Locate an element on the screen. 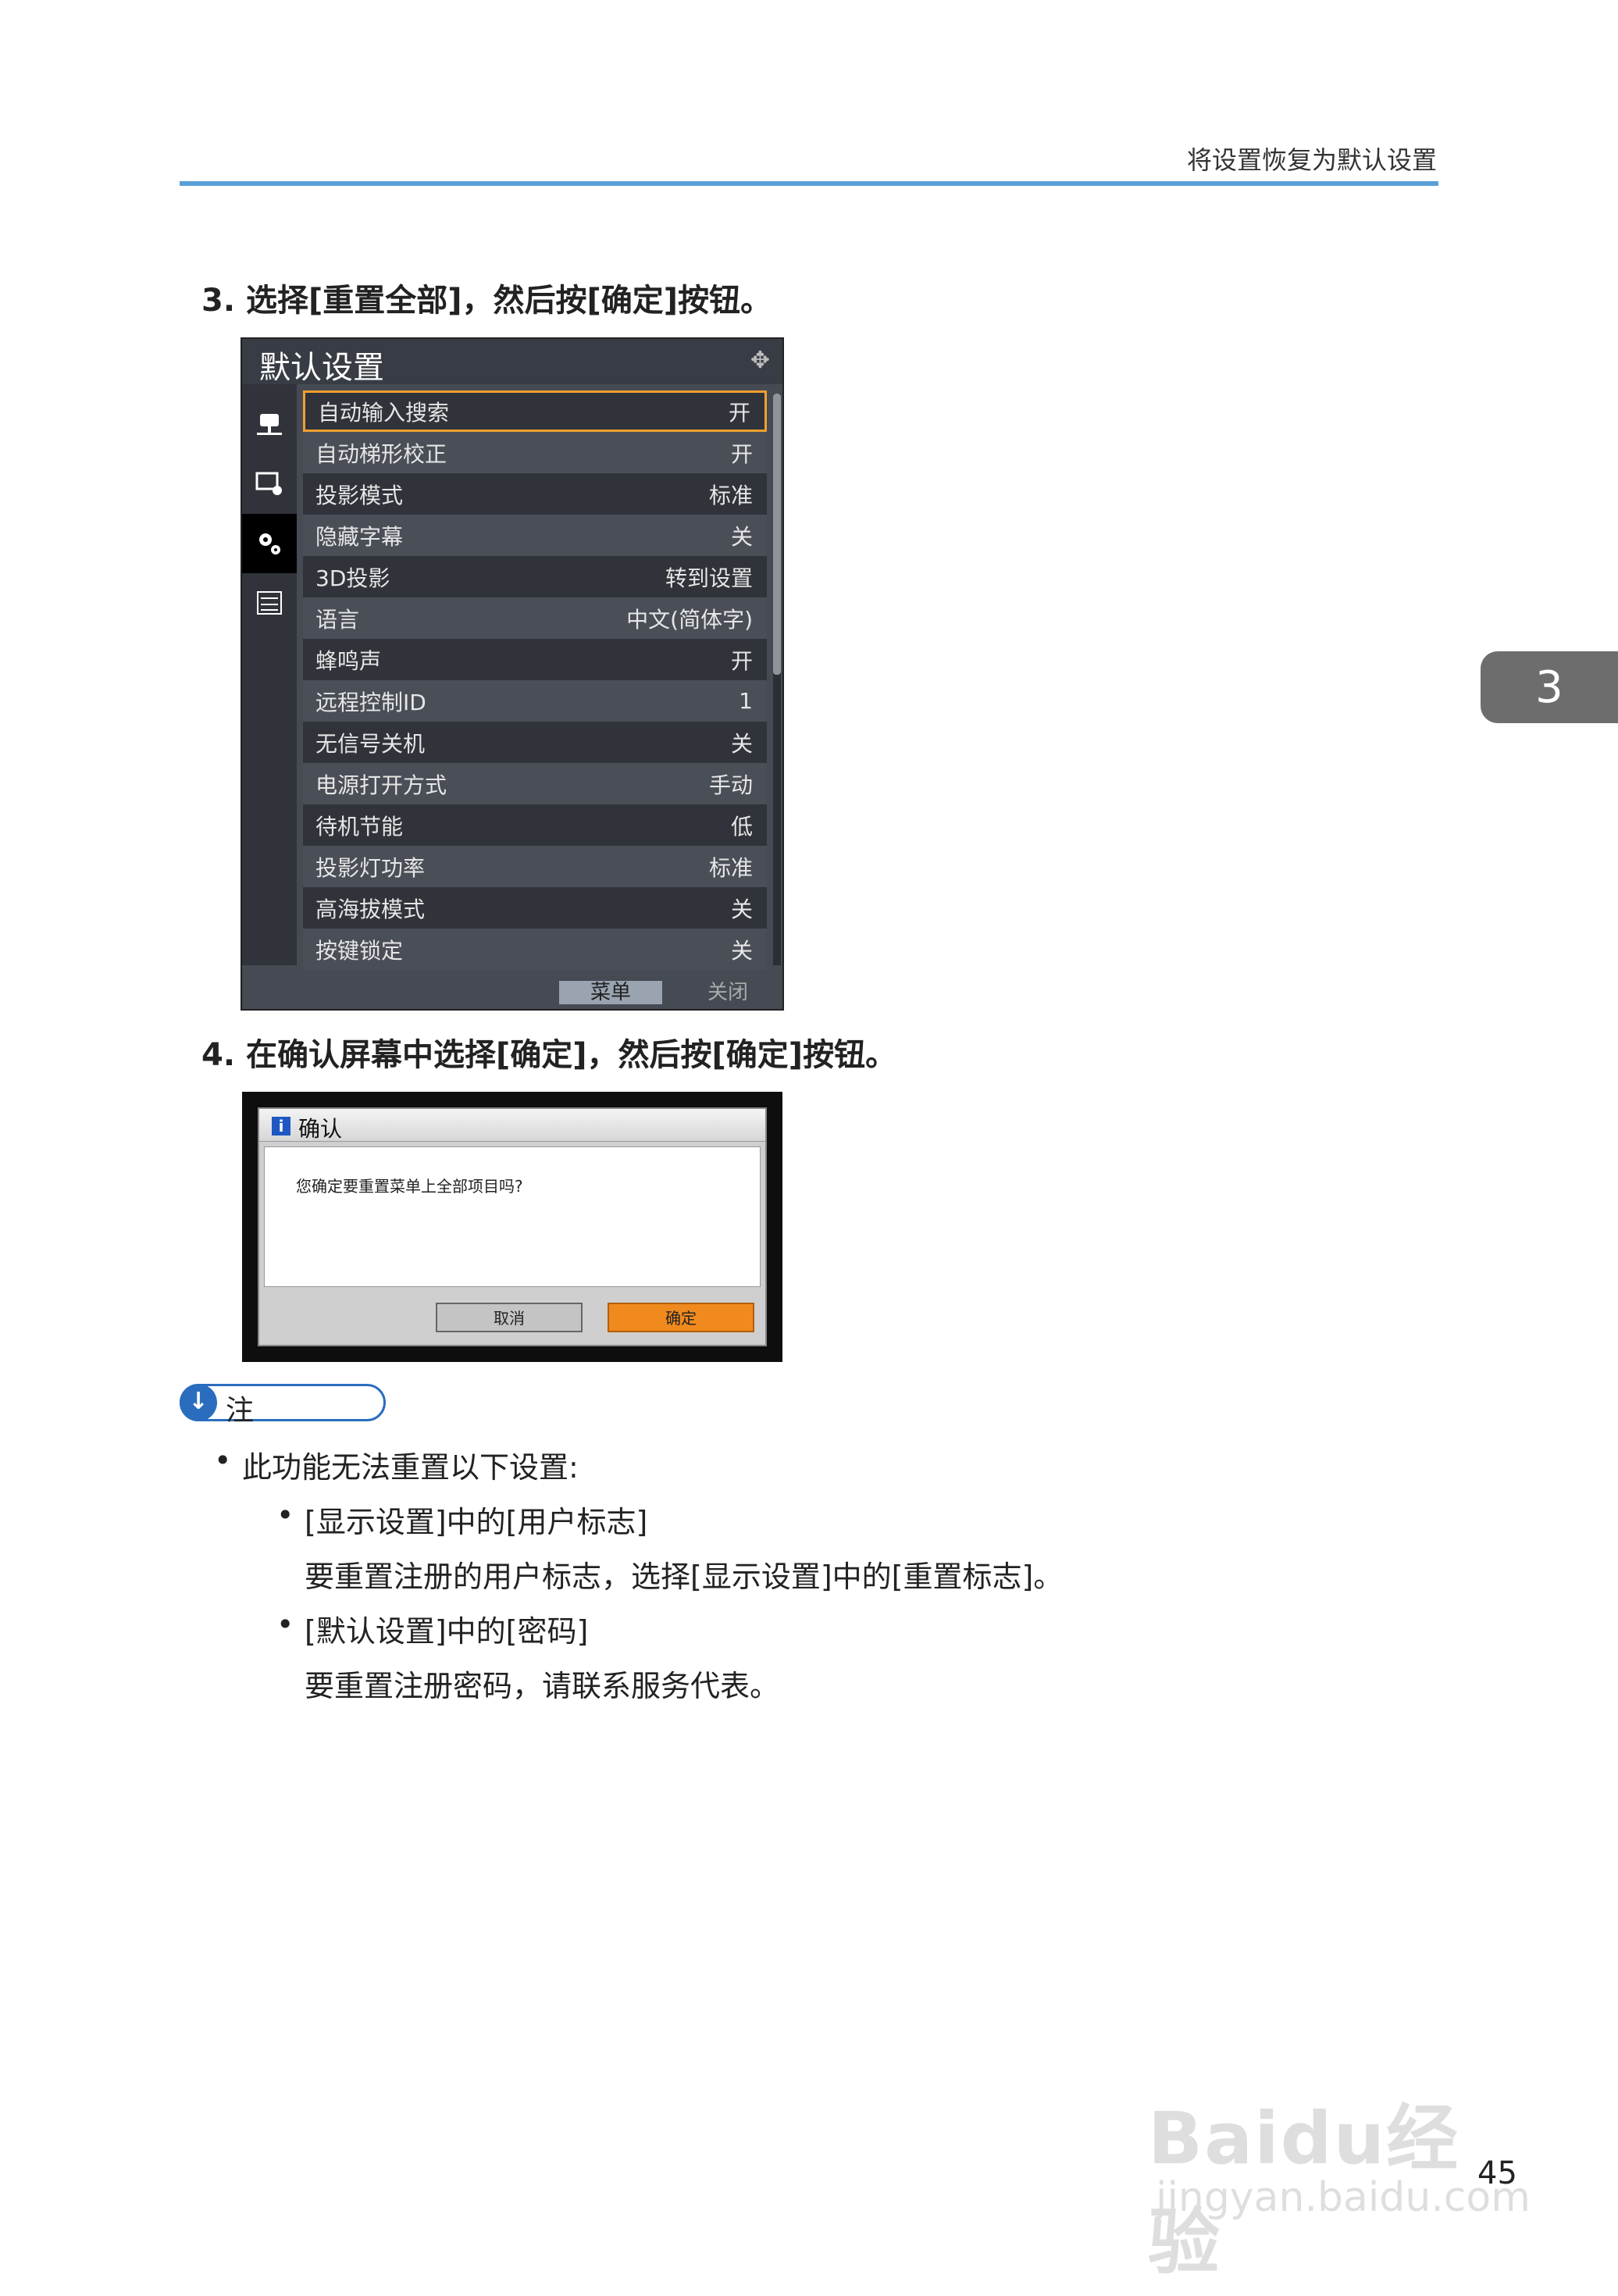 The width and height of the screenshot is (1618, 2296). step-3: 3. 选择[重置全部]，然后按[确定]按钮。 is located at coordinates (486, 301).